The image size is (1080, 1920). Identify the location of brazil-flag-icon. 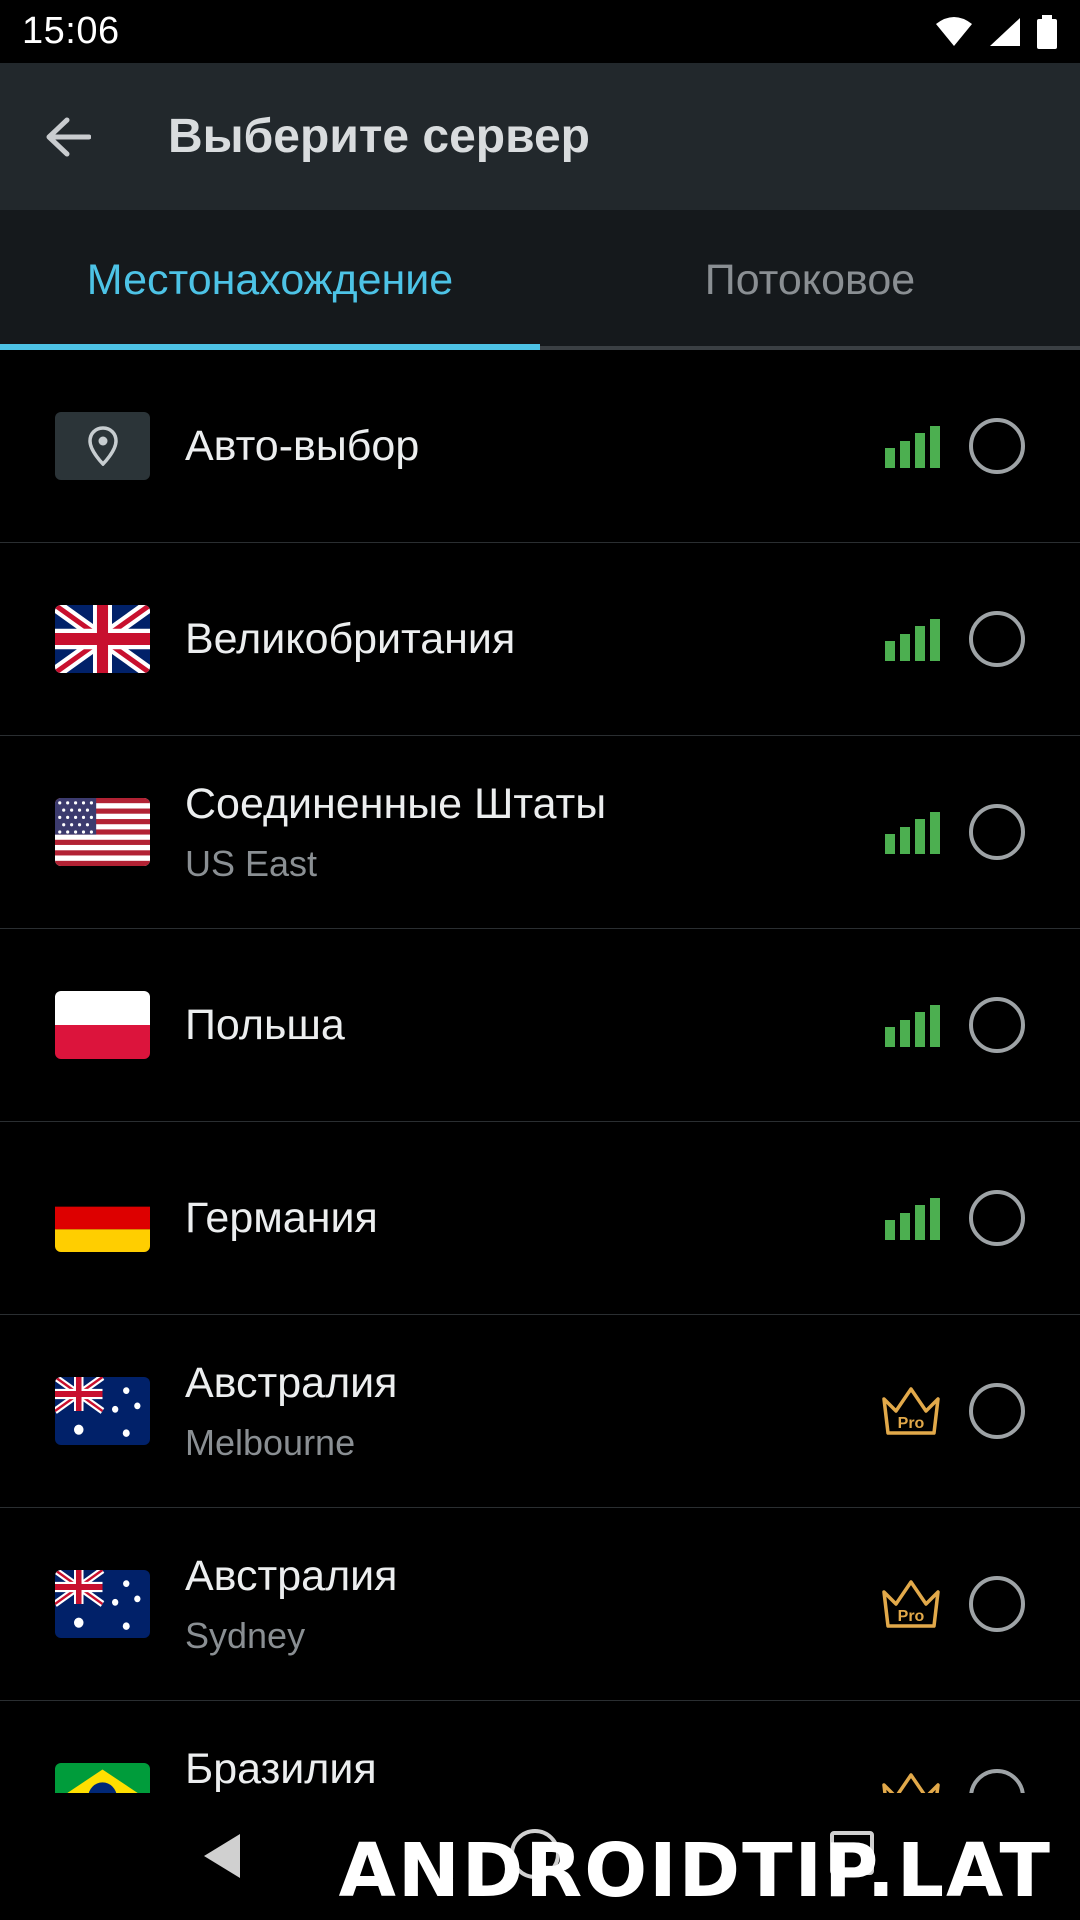
(102, 1778).